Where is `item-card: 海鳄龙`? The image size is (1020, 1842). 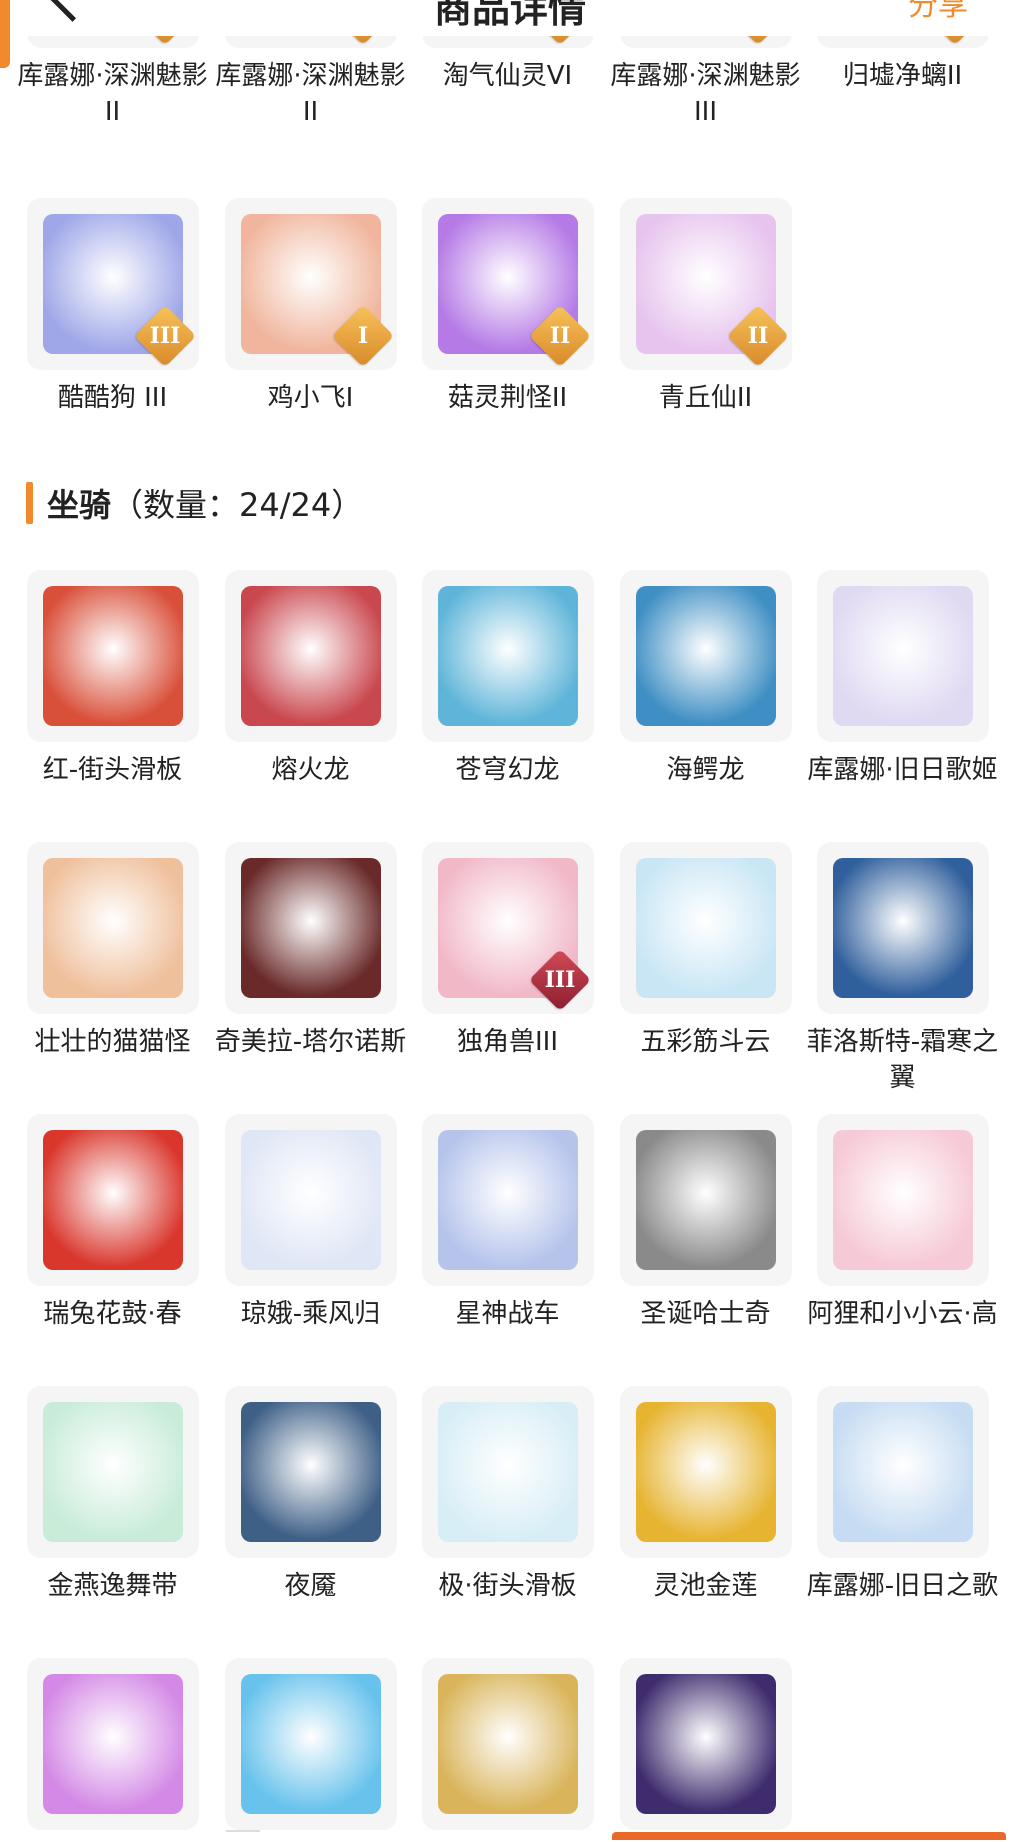 item-card: 海鳄龙 is located at coordinates (705, 679).